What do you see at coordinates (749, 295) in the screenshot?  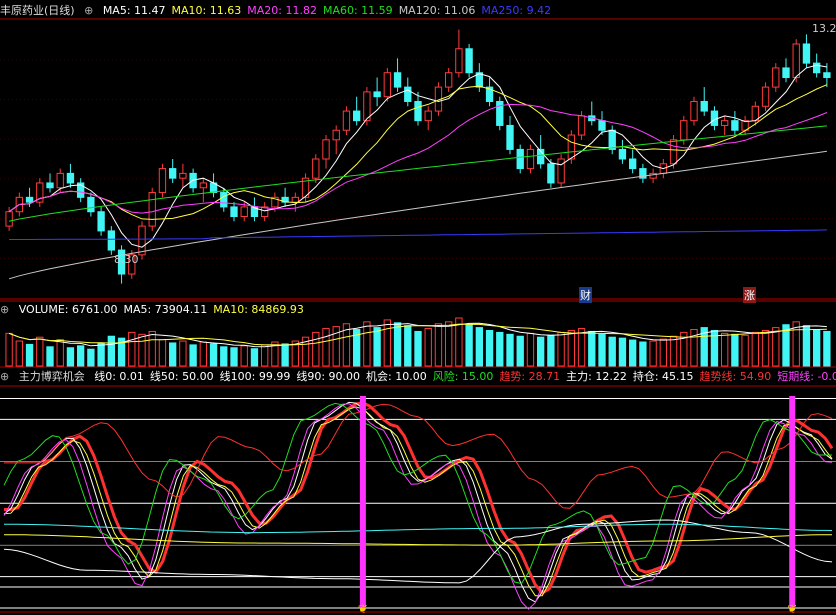 I see `event-marker-limit-up: 涨` at bounding box center [749, 295].